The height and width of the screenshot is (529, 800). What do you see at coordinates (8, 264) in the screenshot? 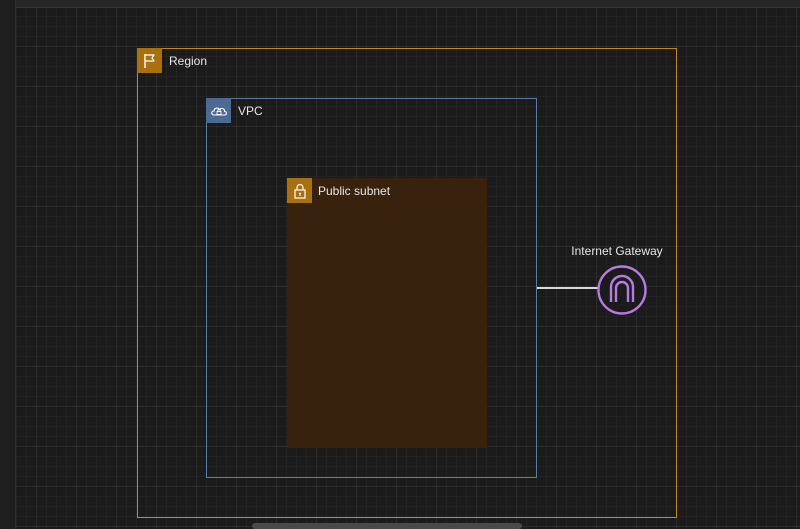
I see `left-ruler` at bounding box center [8, 264].